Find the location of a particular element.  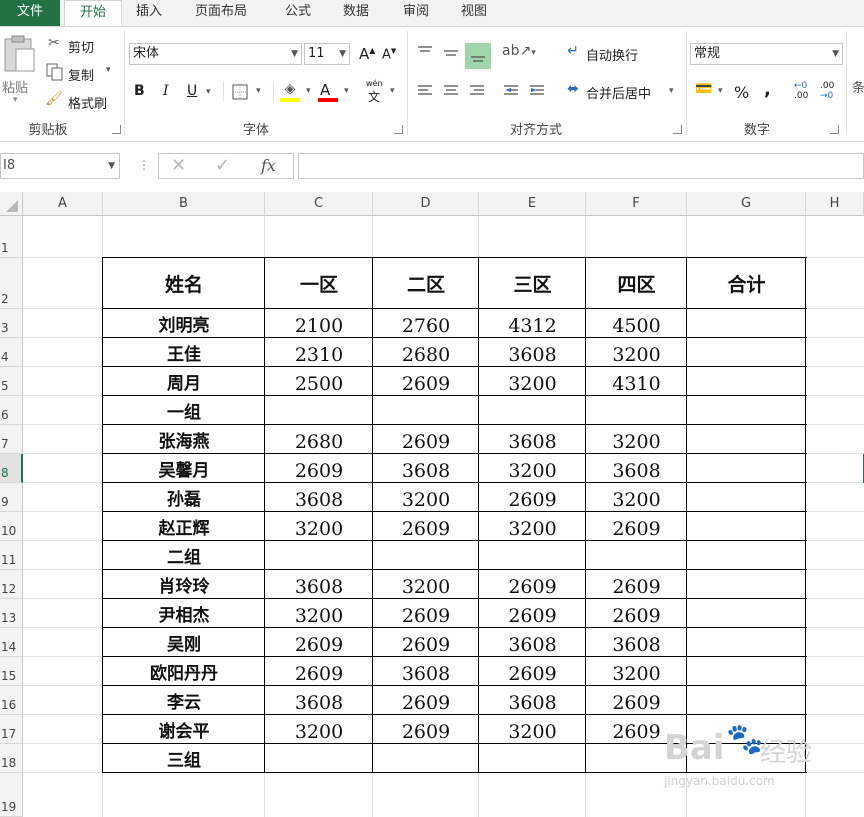

row-header-7: 7 is located at coordinates (11, 439).